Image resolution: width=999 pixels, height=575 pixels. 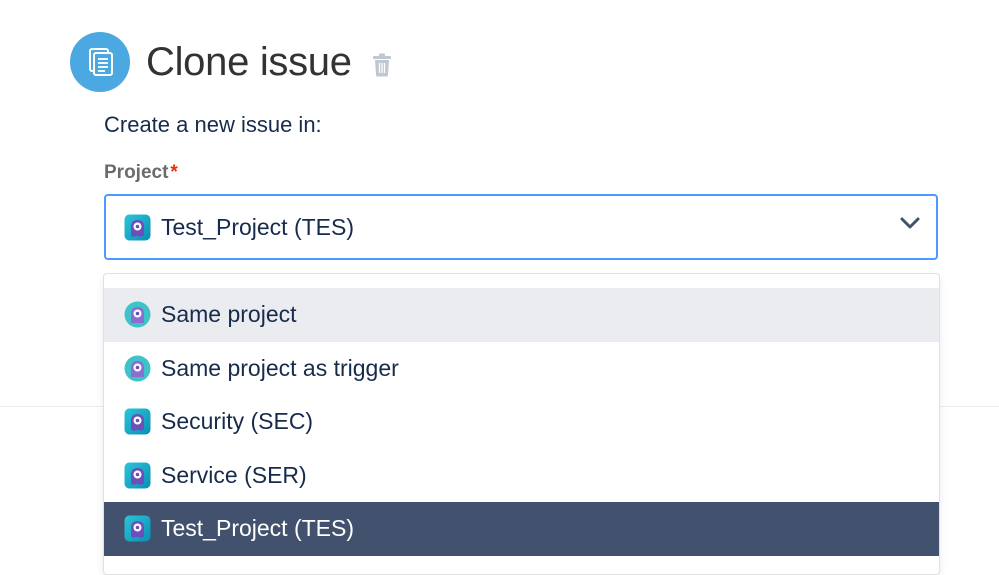 I want to click on page-title: Clone issue, so click(x=249, y=62).